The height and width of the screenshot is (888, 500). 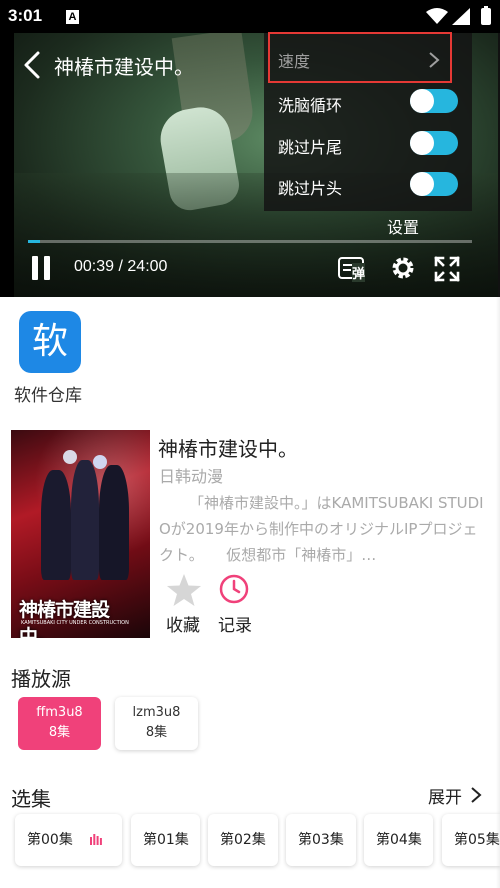 What do you see at coordinates (250, 241) in the screenshot?
I see `progress-bar` at bounding box center [250, 241].